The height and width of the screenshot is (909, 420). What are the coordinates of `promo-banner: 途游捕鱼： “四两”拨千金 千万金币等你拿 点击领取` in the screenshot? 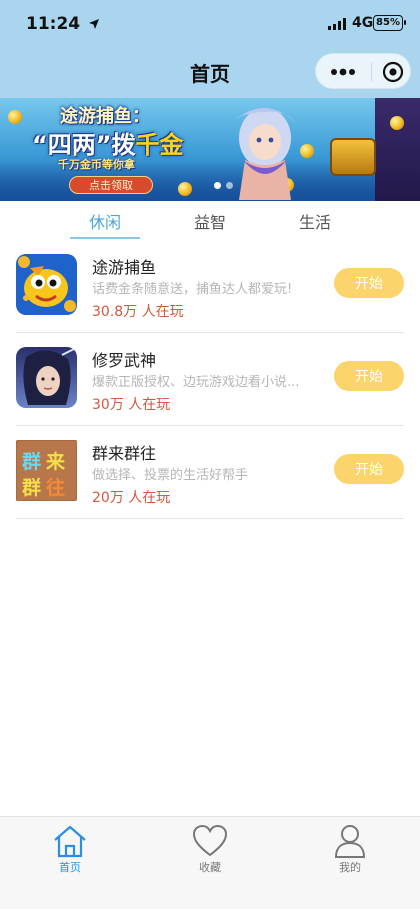 It's located at (210, 149).